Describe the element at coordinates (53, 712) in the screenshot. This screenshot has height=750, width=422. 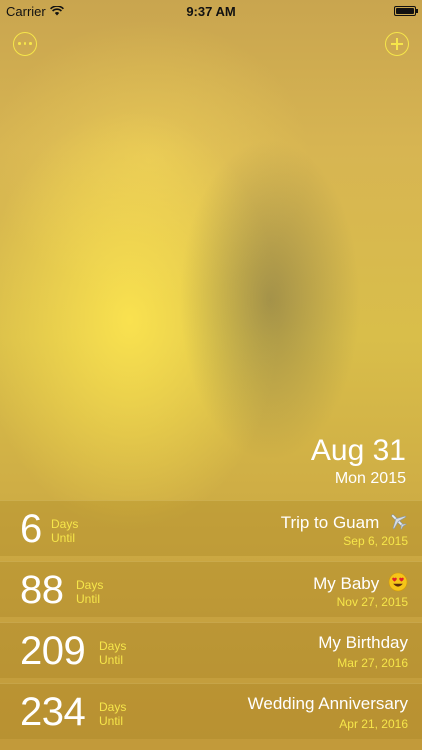
I see `days-count: 234` at that location.